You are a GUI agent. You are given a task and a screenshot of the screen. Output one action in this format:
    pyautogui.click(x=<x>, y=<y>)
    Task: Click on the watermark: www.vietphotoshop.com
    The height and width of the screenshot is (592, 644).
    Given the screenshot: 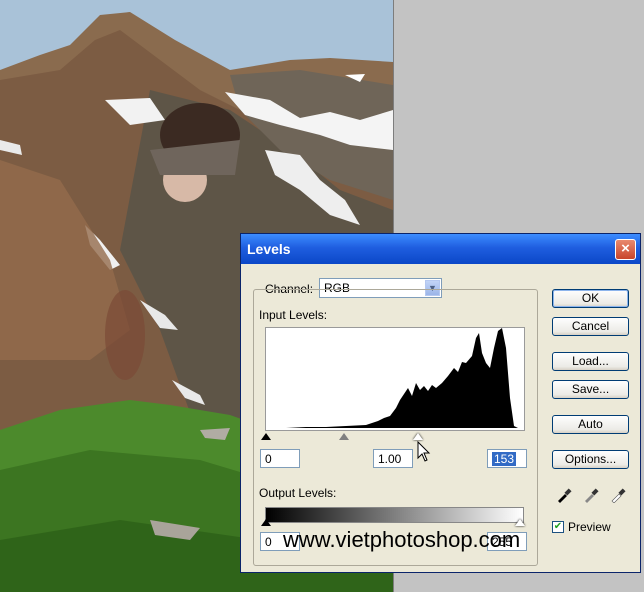 What is the action you would take?
    pyautogui.click(x=402, y=539)
    